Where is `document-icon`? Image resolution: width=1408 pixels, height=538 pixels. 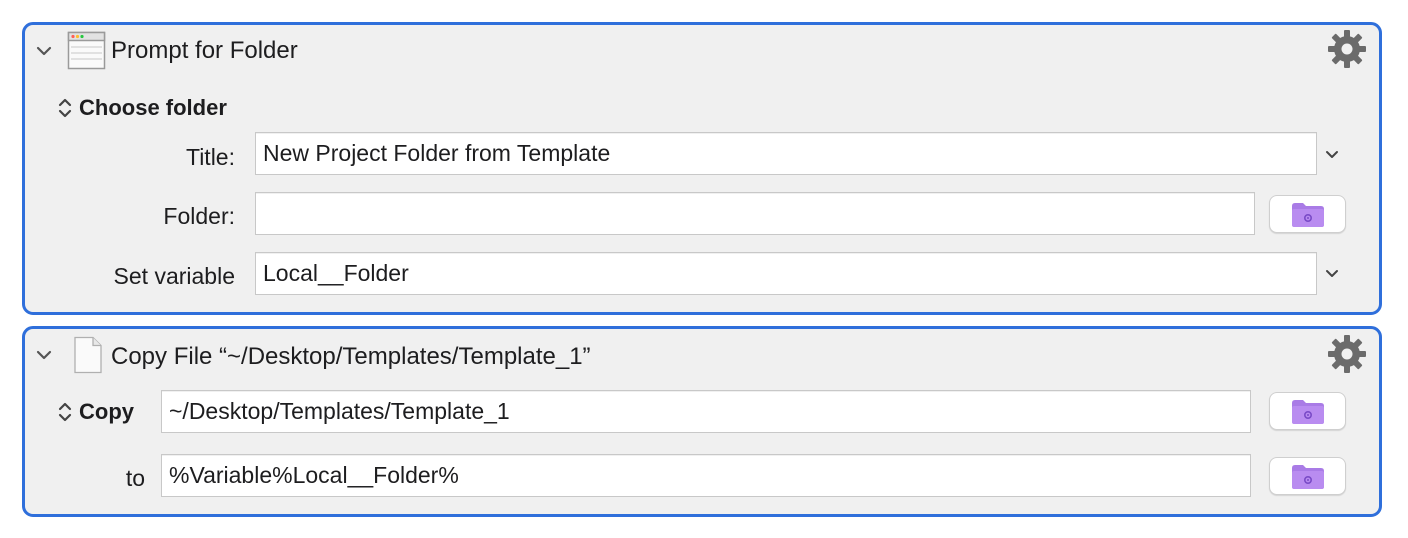
document-icon is located at coordinates (88, 357).